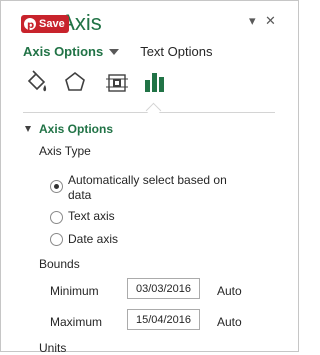 The width and height of the screenshot is (320, 355). I want to click on close-icon: ✕, so click(270, 20).